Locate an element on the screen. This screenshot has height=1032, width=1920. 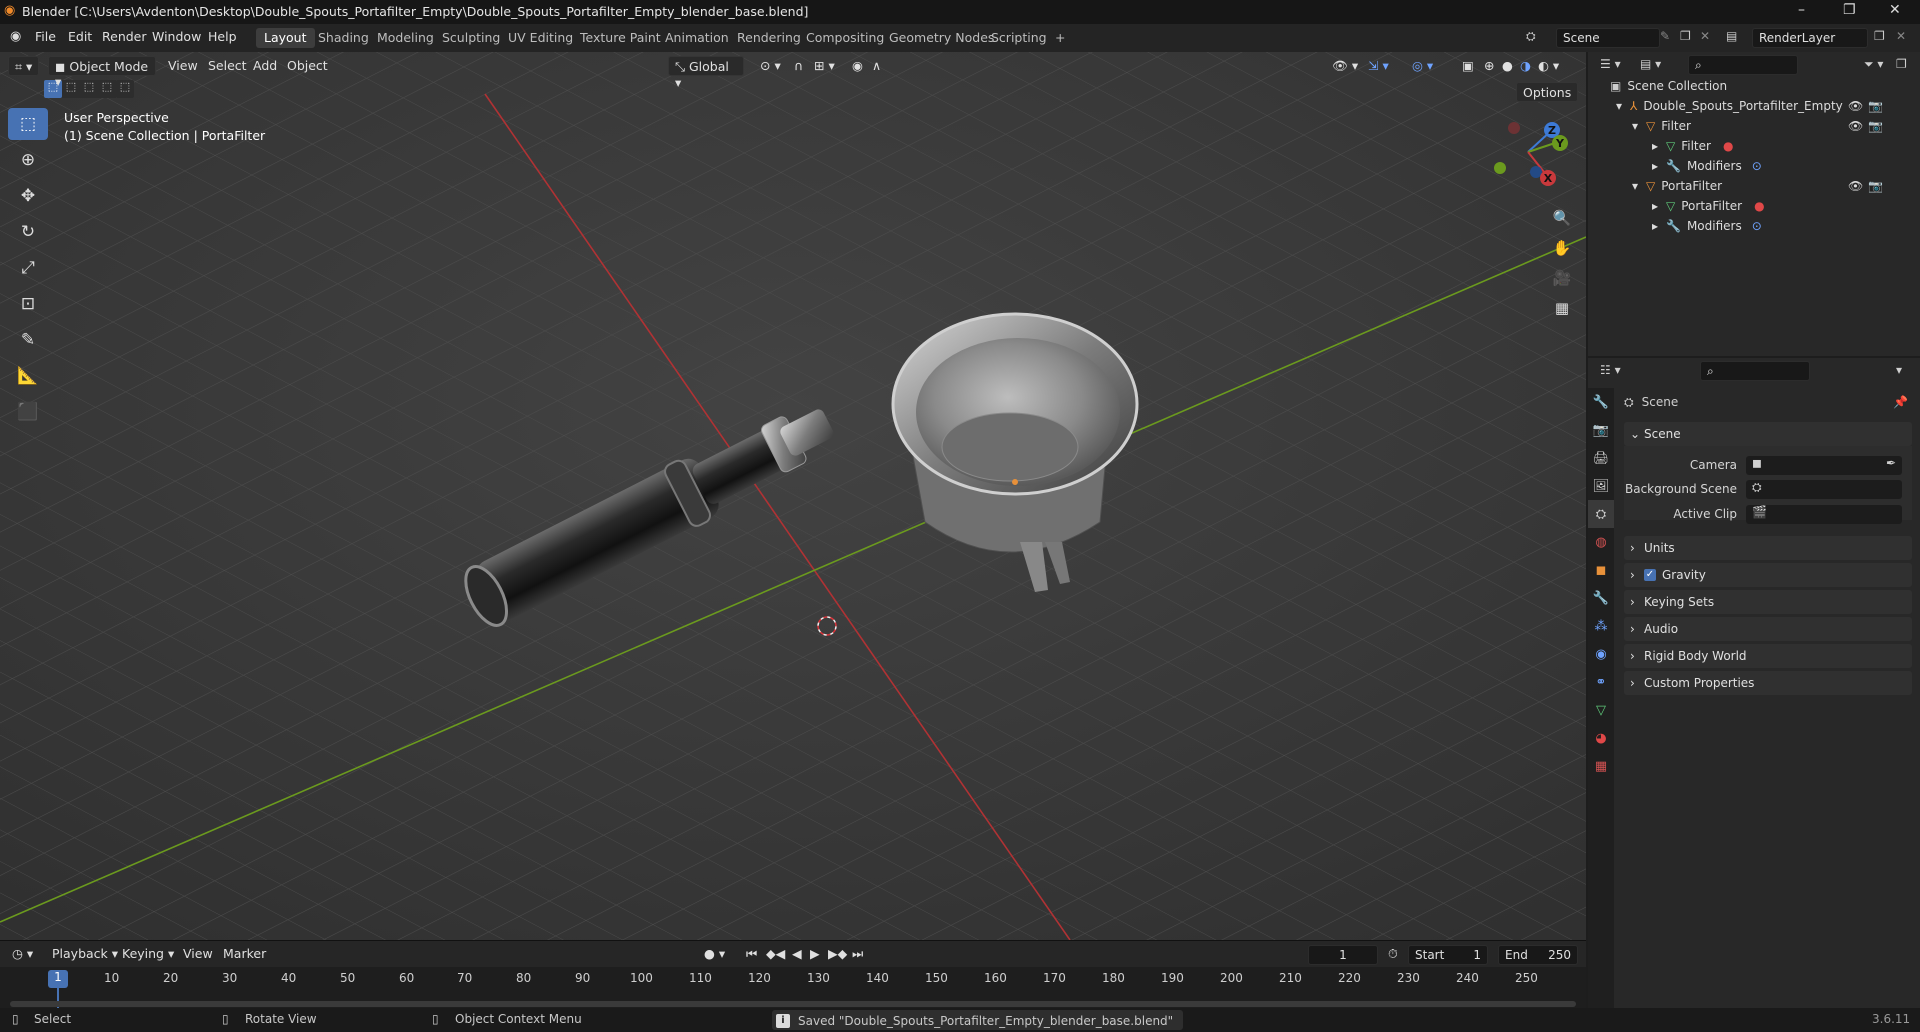
gizmo-toggle-icon: ⇲ ▾ is located at coordinates (1378, 66).